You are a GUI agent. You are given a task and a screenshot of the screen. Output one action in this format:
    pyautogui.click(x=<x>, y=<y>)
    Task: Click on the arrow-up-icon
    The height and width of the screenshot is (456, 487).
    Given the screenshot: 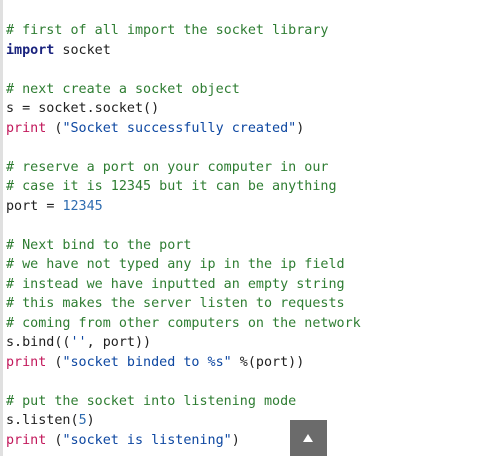 What is the action you would take?
    pyautogui.click(x=308, y=438)
    